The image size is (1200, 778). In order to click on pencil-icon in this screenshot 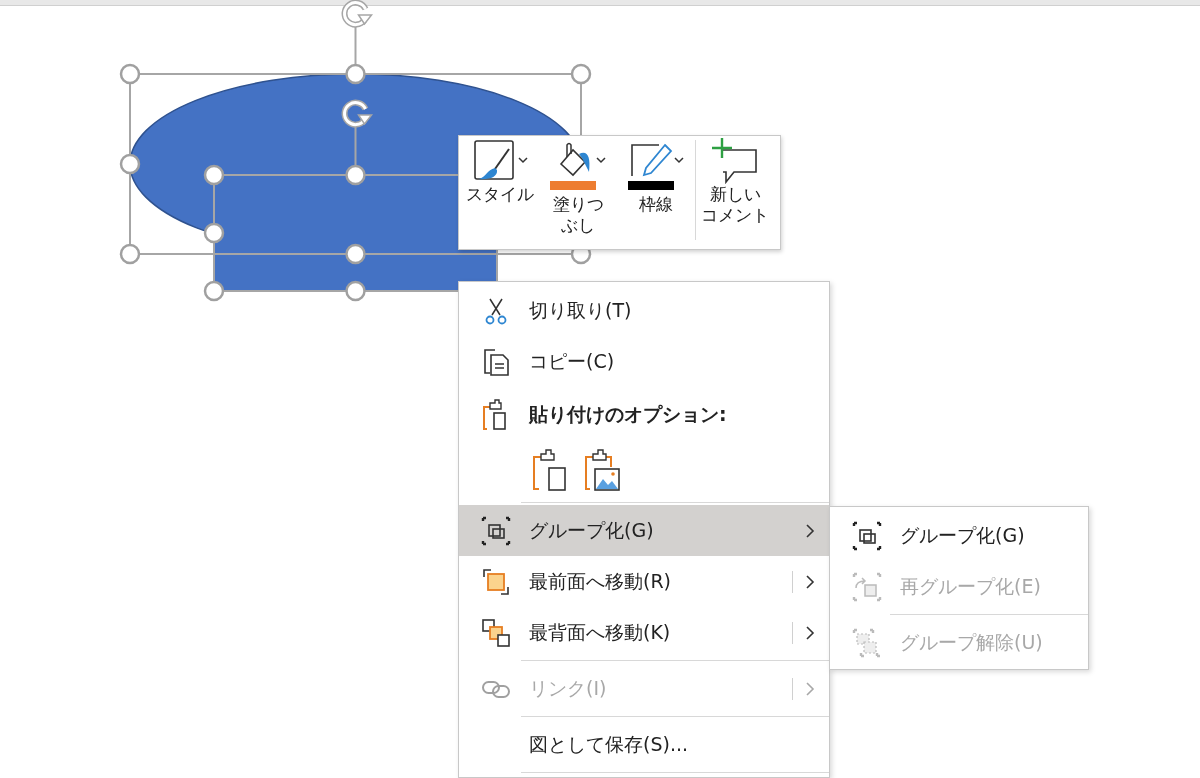, I will do `click(650, 160)`.